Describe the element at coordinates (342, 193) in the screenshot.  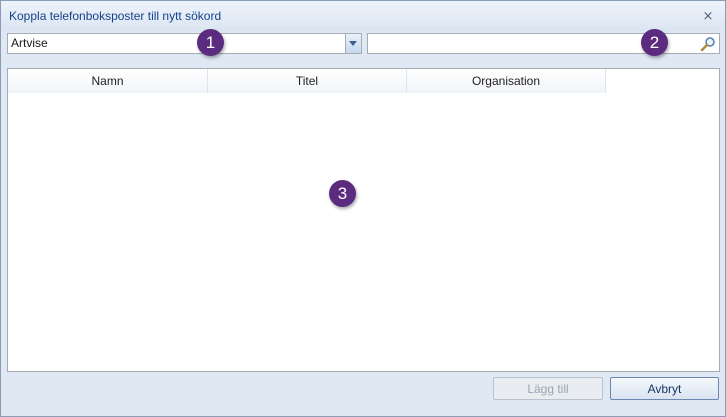
I see `callout-badge-3: 3` at that location.